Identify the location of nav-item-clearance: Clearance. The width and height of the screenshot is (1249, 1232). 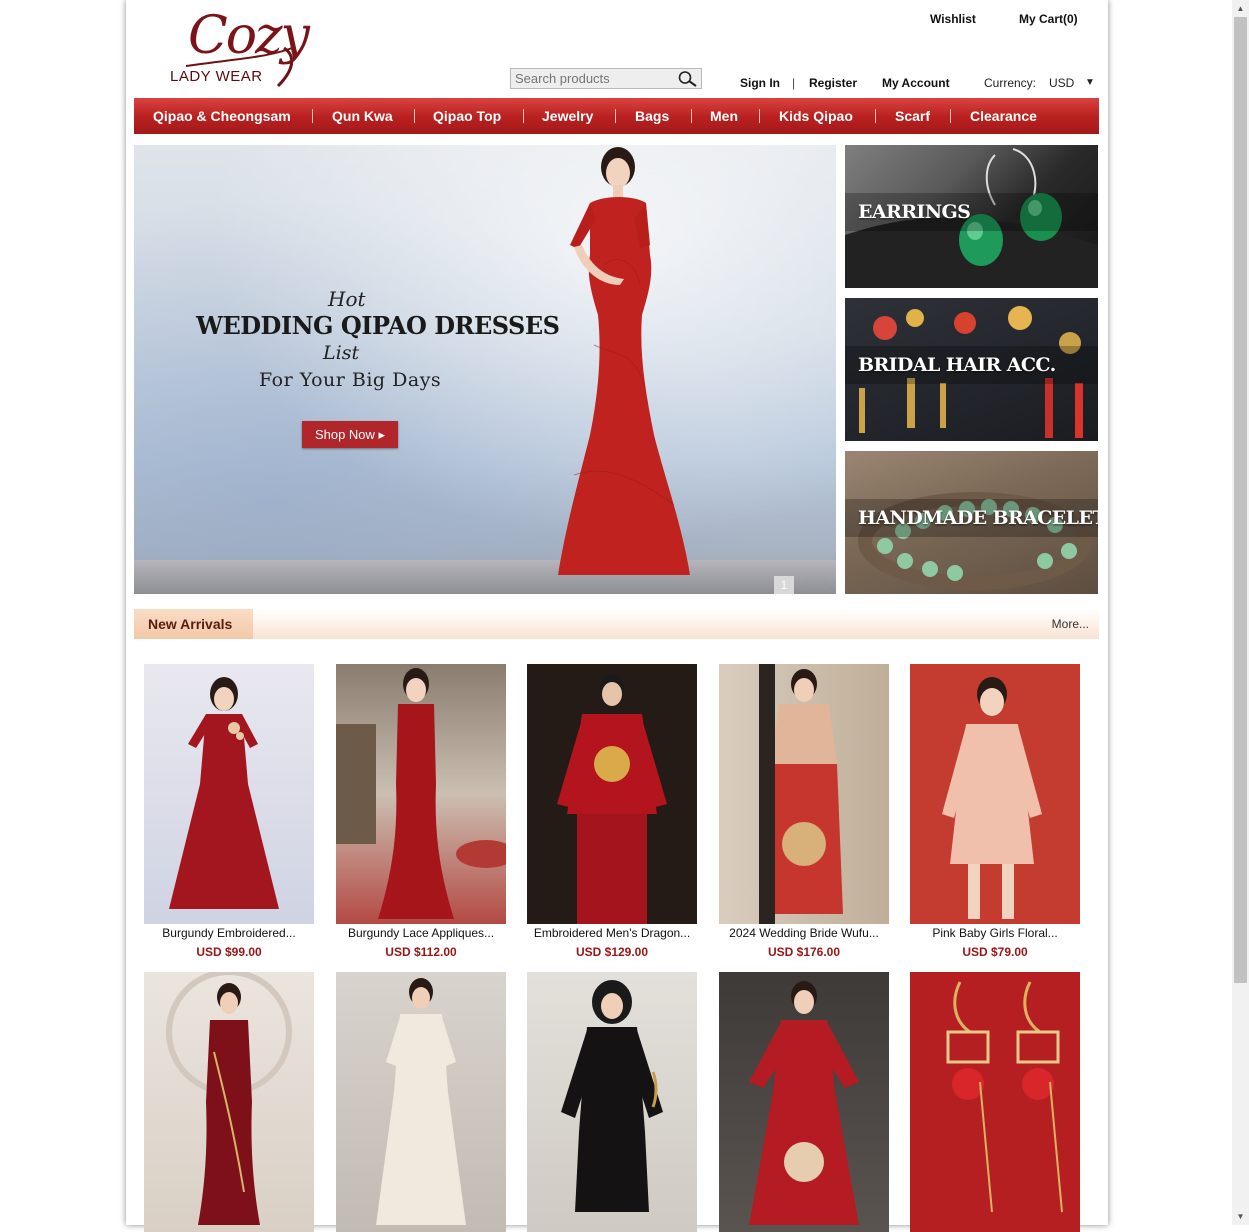
(1003, 116).